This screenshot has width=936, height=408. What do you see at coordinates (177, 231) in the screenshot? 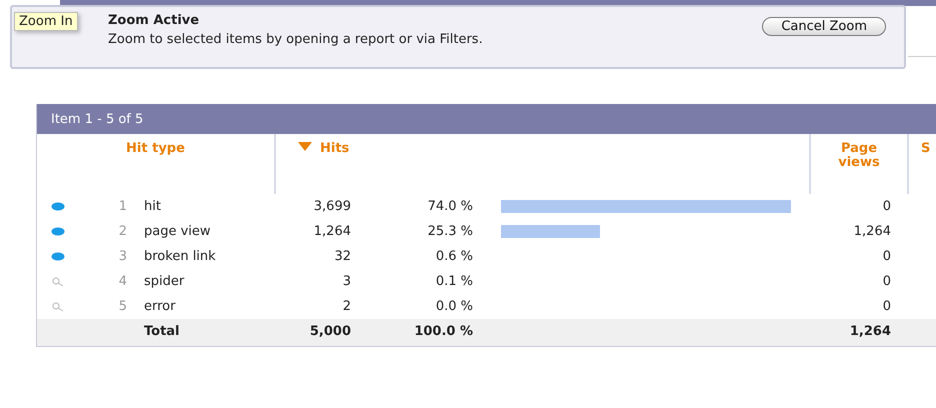
I see `hit-type: page view` at bounding box center [177, 231].